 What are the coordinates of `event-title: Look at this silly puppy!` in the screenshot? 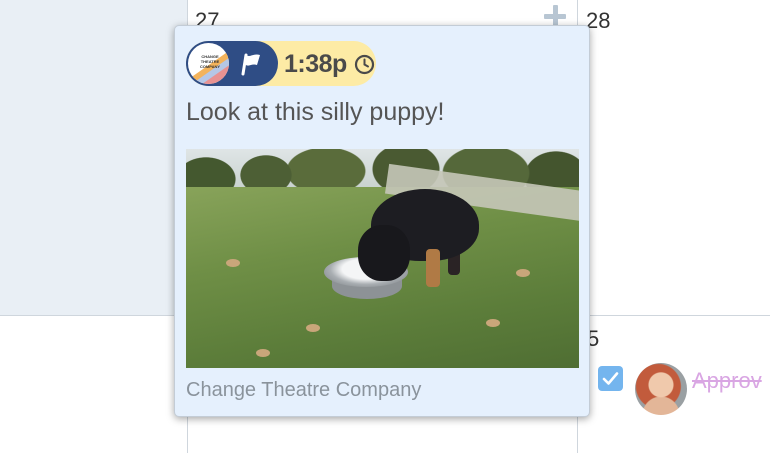 It's located at (315, 112).